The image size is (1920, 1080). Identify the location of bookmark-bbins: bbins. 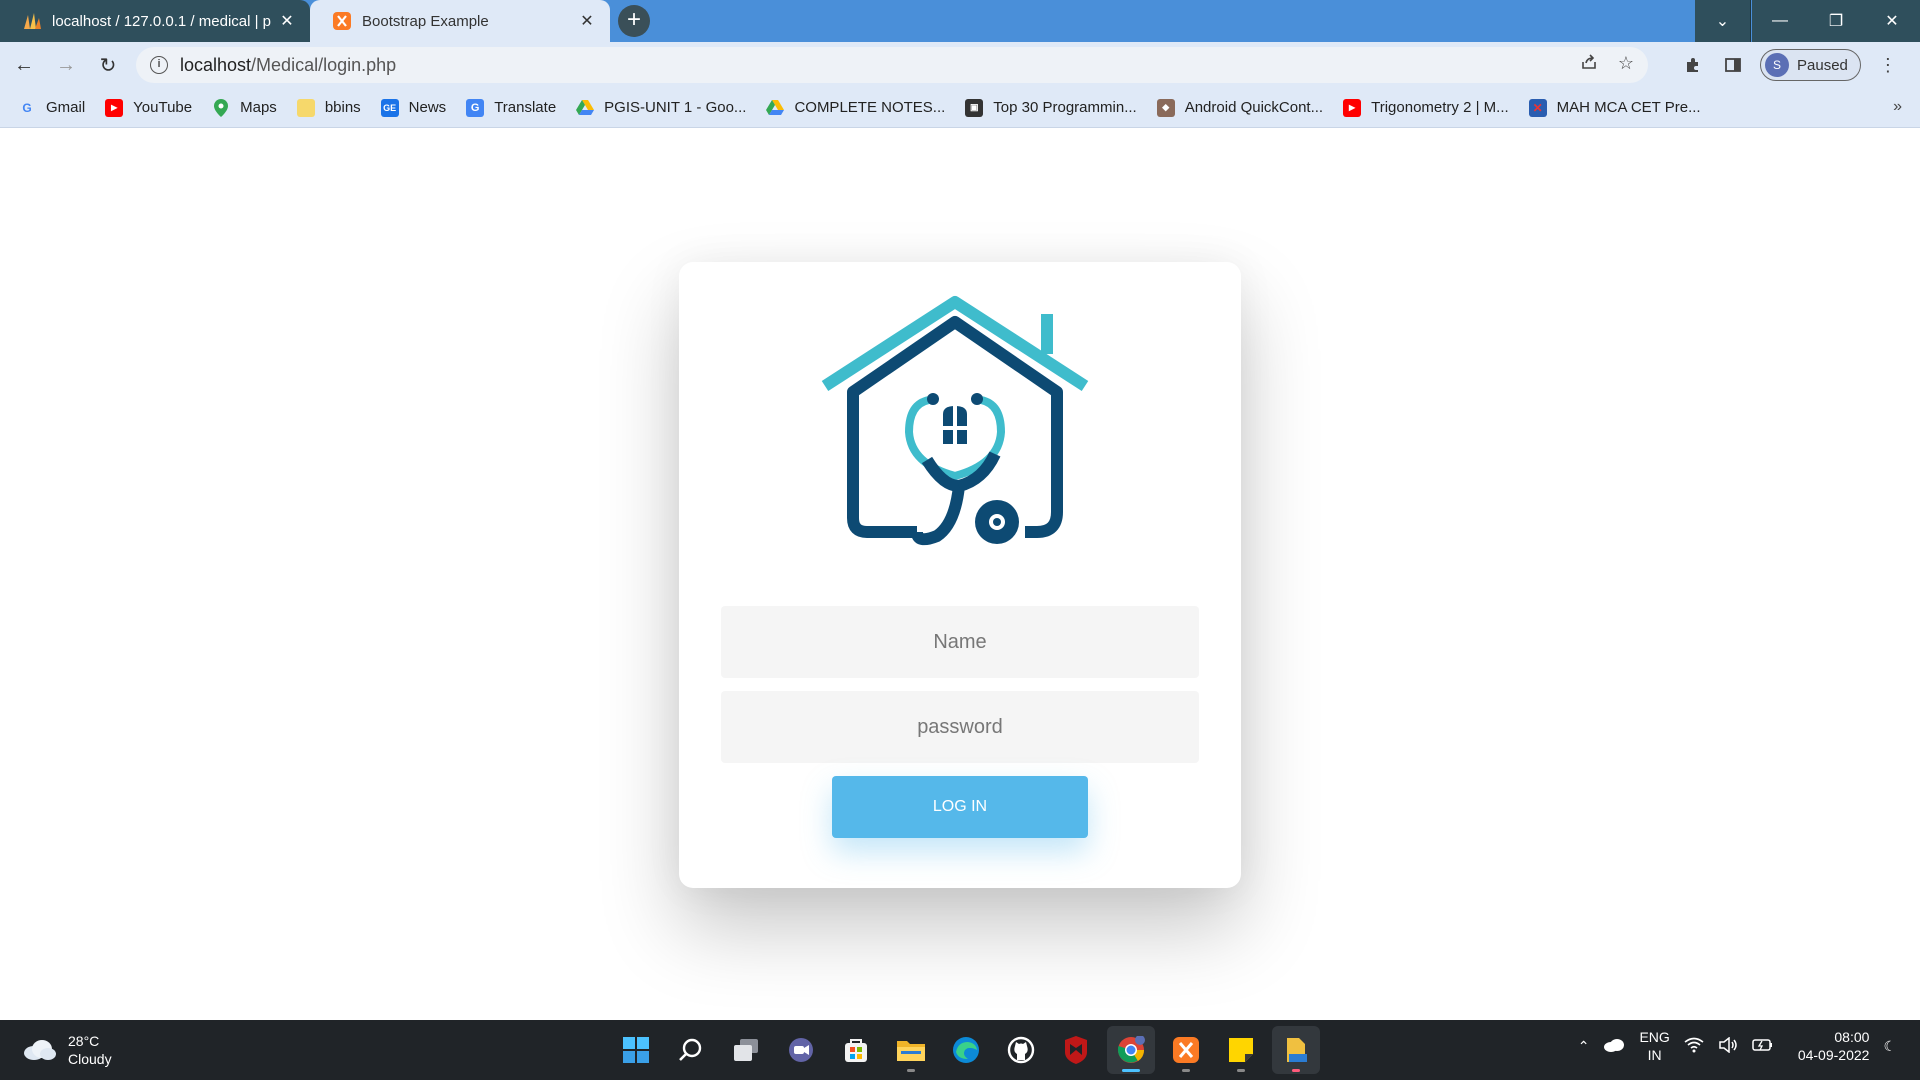
(328, 107).